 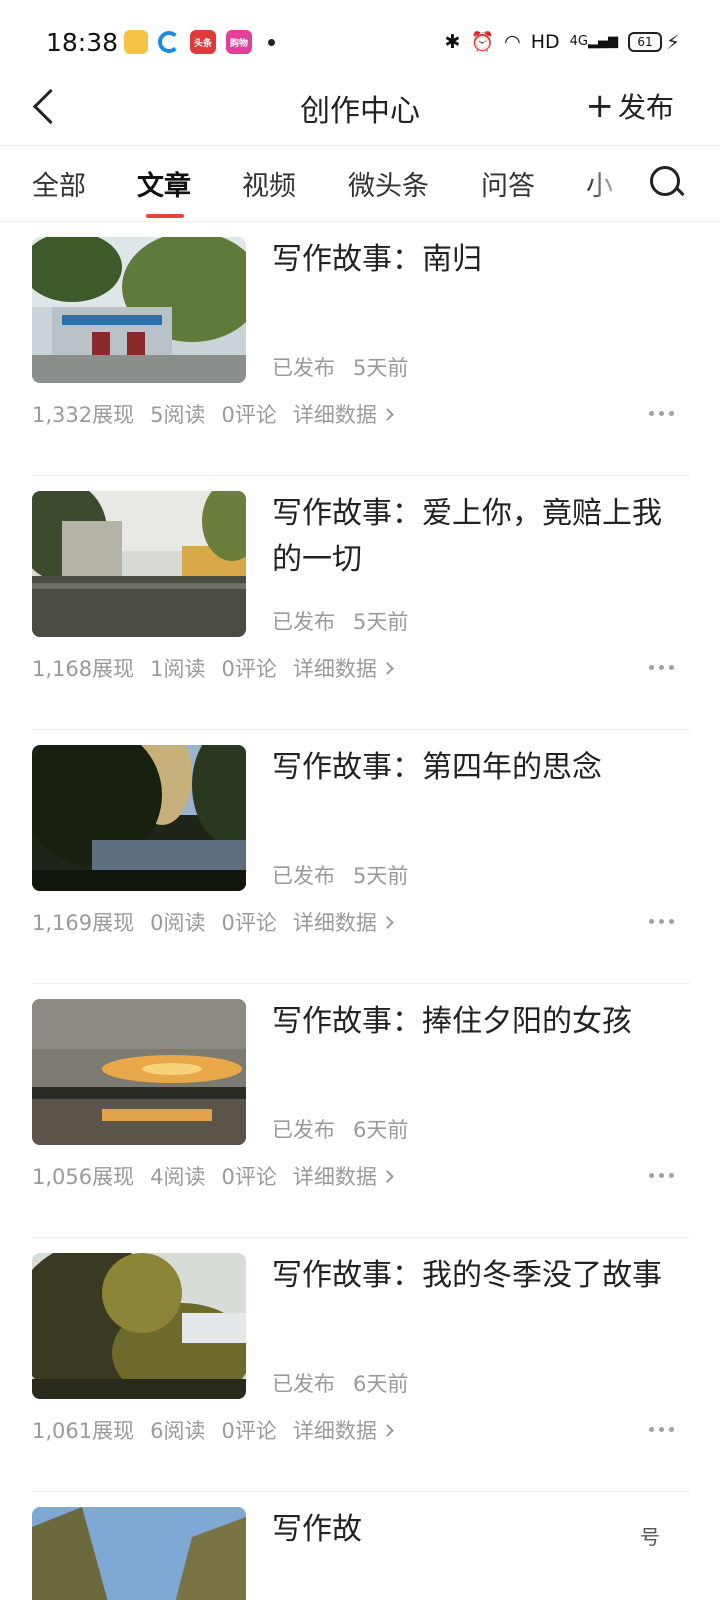 What do you see at coordinates (508, 183) in the screenshot?
I see `tab-qa: 问答` at bounding box center [508, 183].